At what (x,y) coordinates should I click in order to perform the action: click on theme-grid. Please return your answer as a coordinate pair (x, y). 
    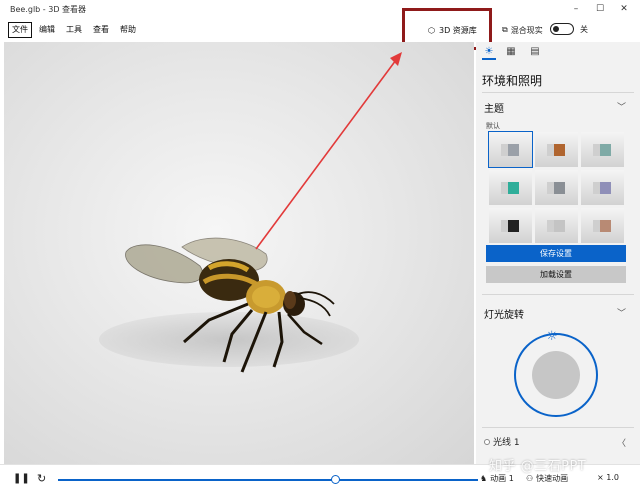
    Looking at the image, I should click on (559, 187).